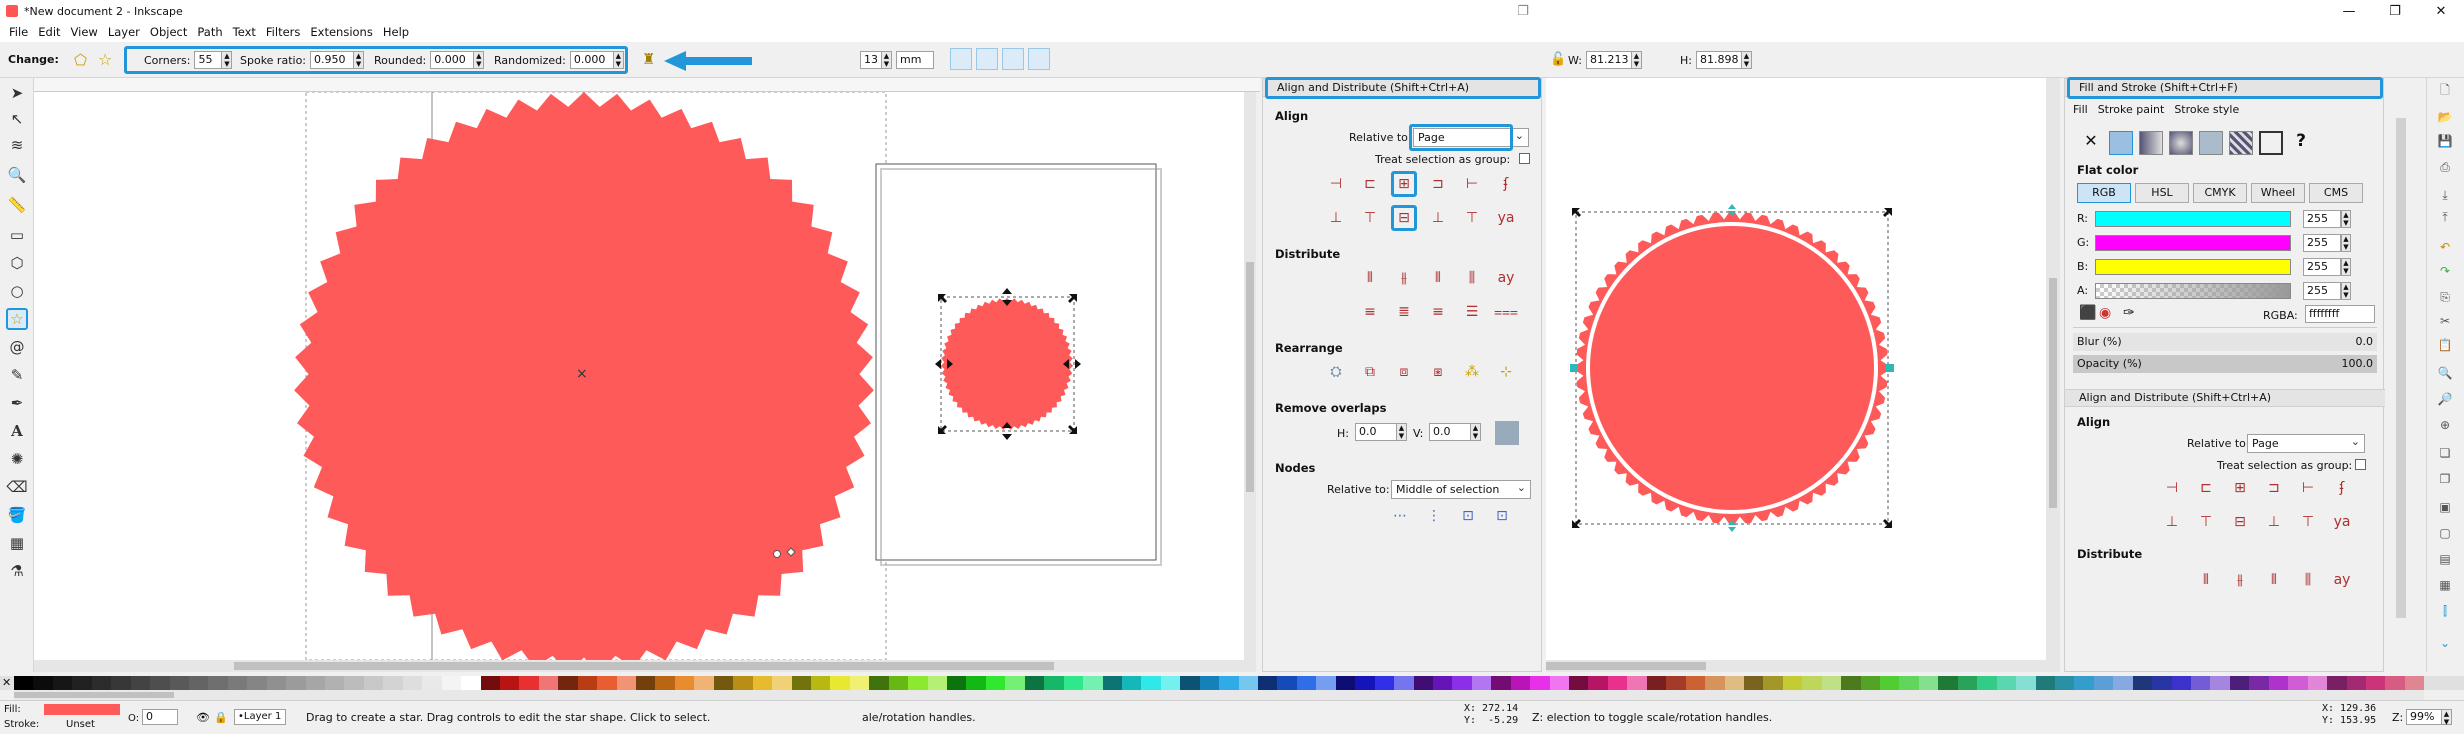 The height and width of the screenshot is (734, 2464). What do you see at coordinates (1472, 312) in the screenshot?
I see `distribute-gaps-v-icon: ☰` at bounding box center [1472, 312].